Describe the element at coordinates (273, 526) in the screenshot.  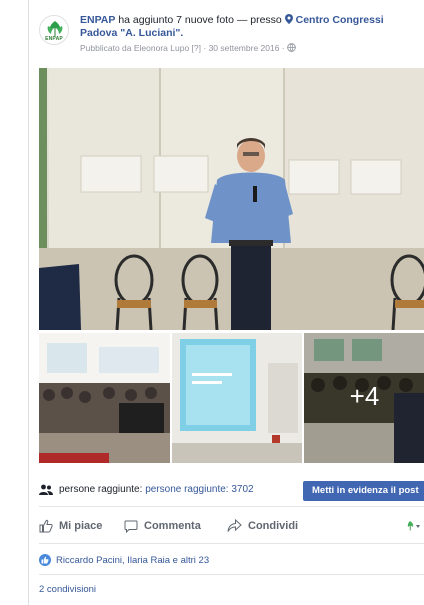
I see `share-label: Condividi` at that location.